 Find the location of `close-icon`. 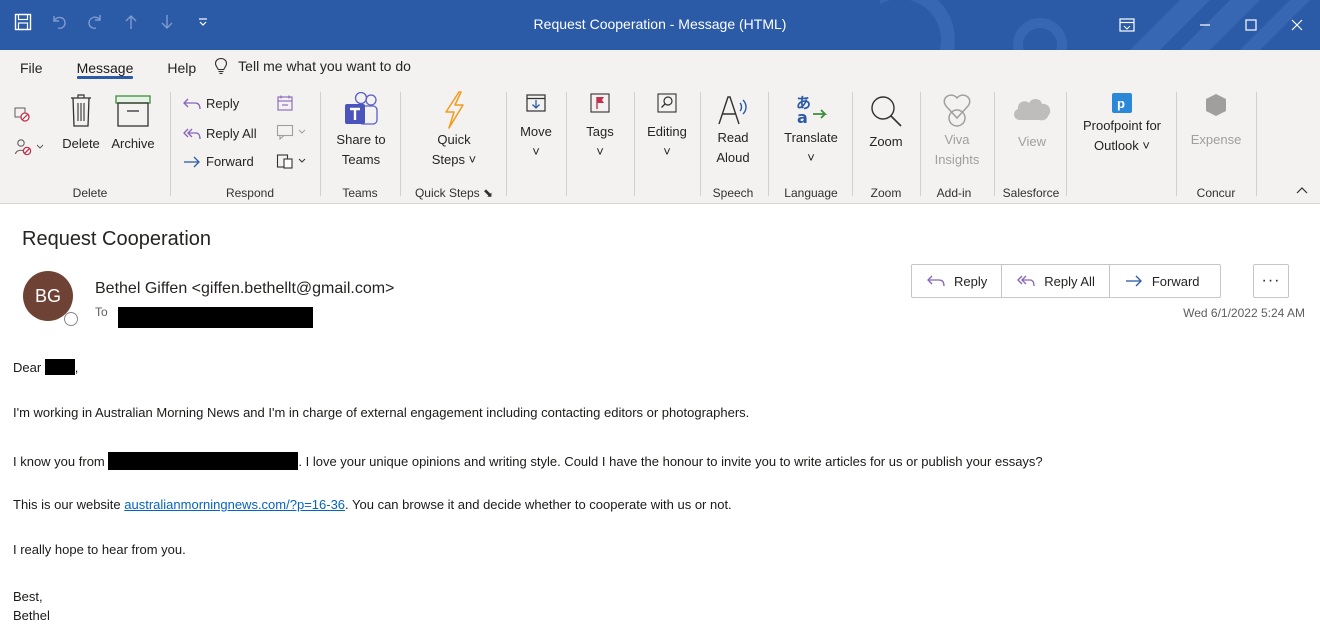

close-icon is located at coordinates (1297, 25).